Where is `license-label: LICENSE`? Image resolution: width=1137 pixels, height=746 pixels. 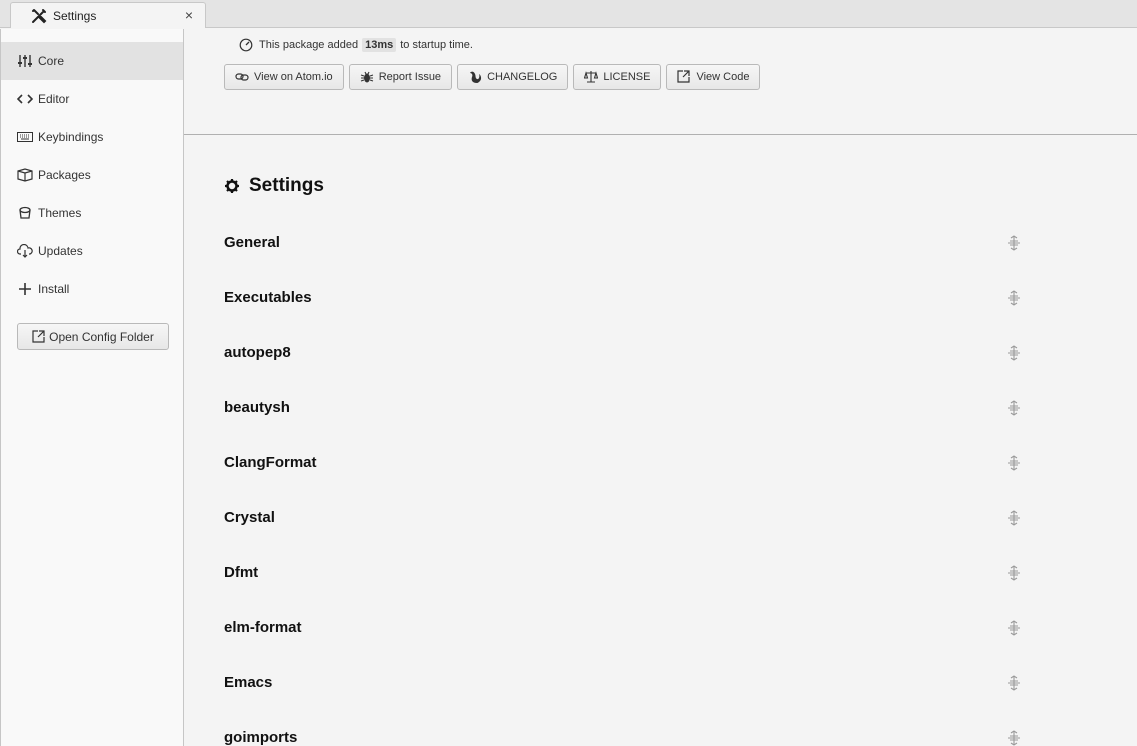
license-label: LICENSE is located at coordinates (627, 77).